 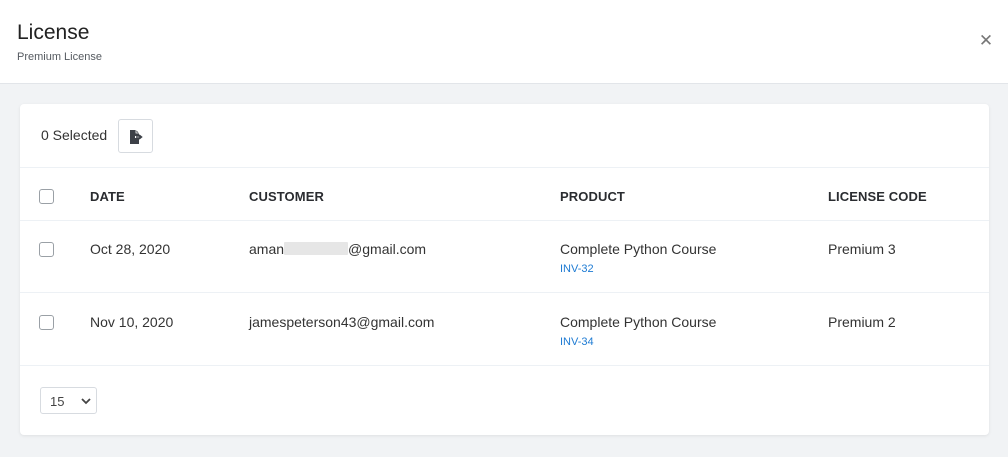 I want to click on row-license-code: Premium 2, so click(x=862, y=322).